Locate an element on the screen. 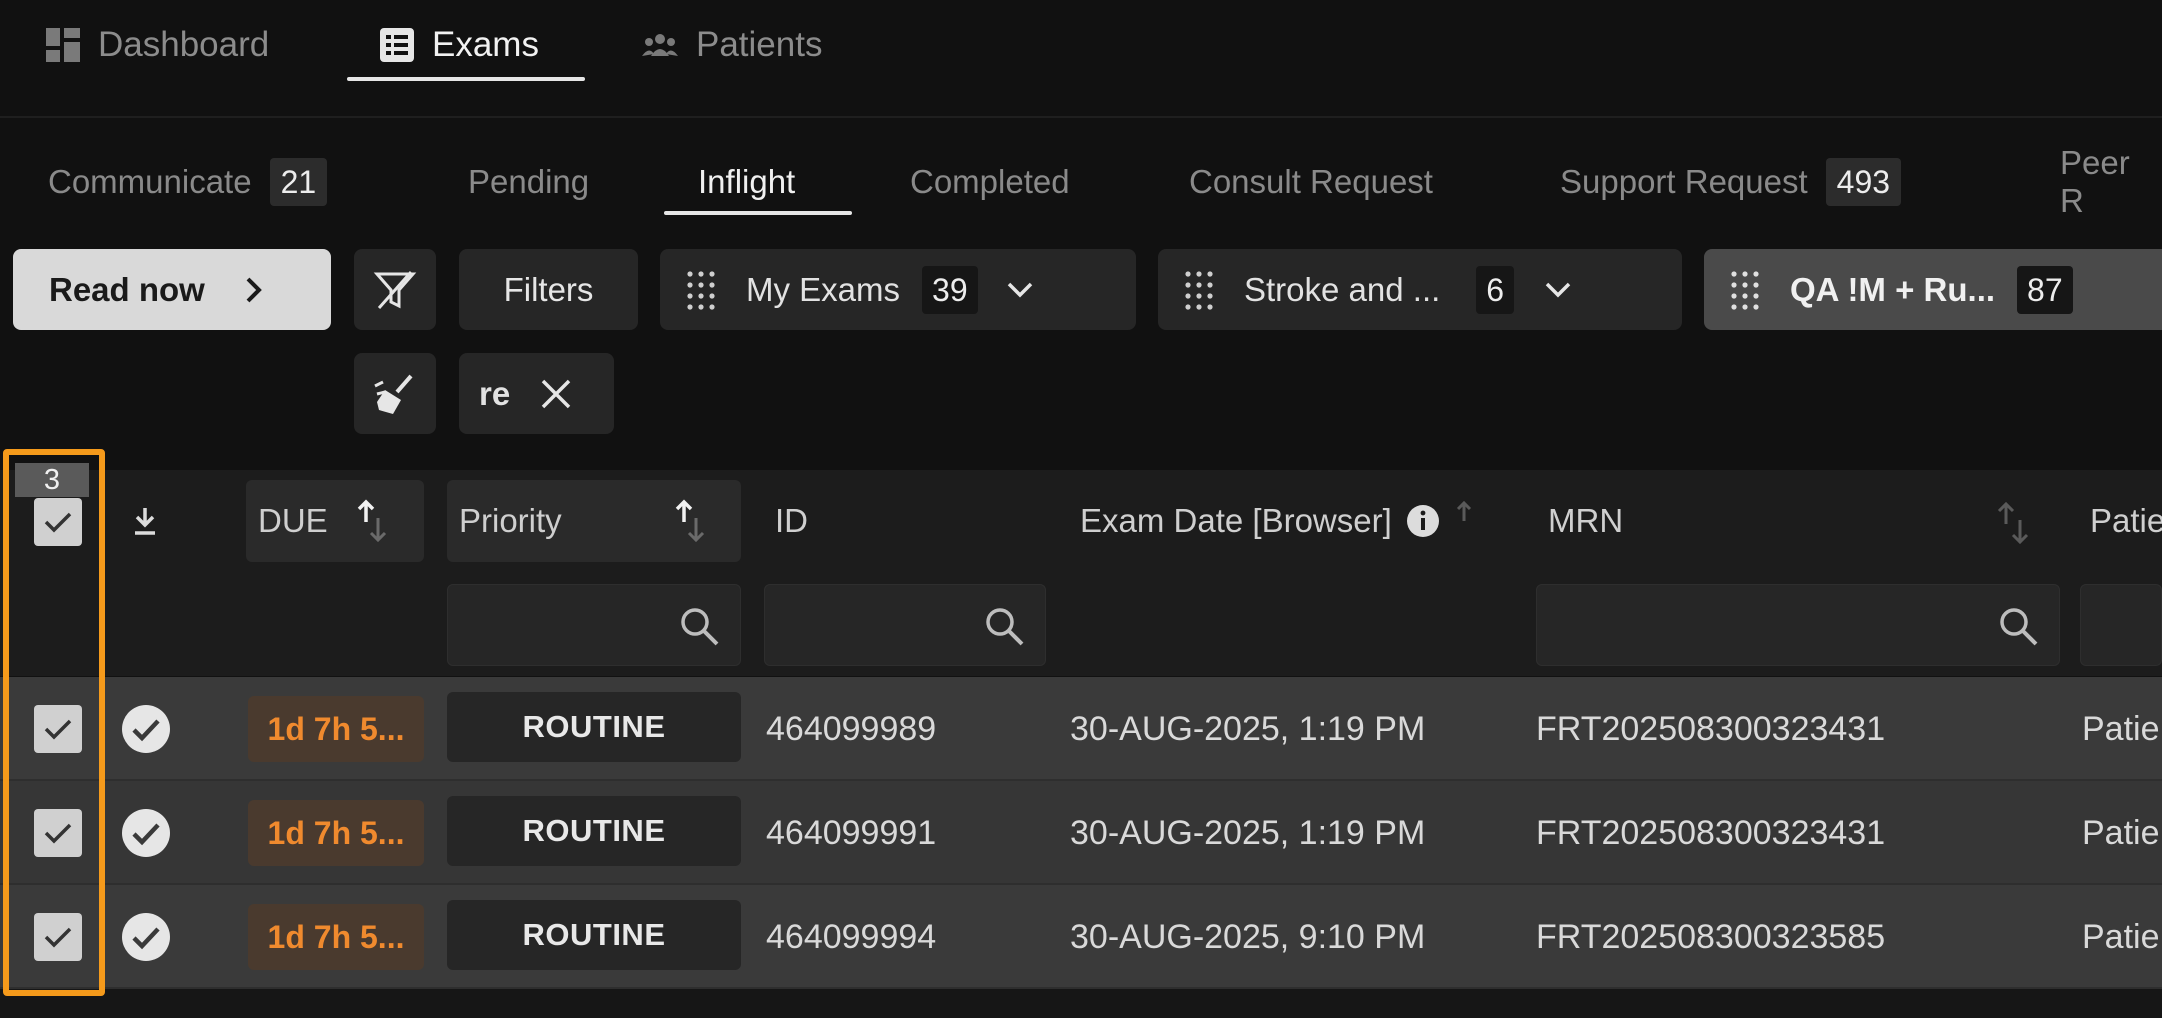 The width and height of the screenshot is (2162, 1018). close-icon is located at coordinates (556, 394).